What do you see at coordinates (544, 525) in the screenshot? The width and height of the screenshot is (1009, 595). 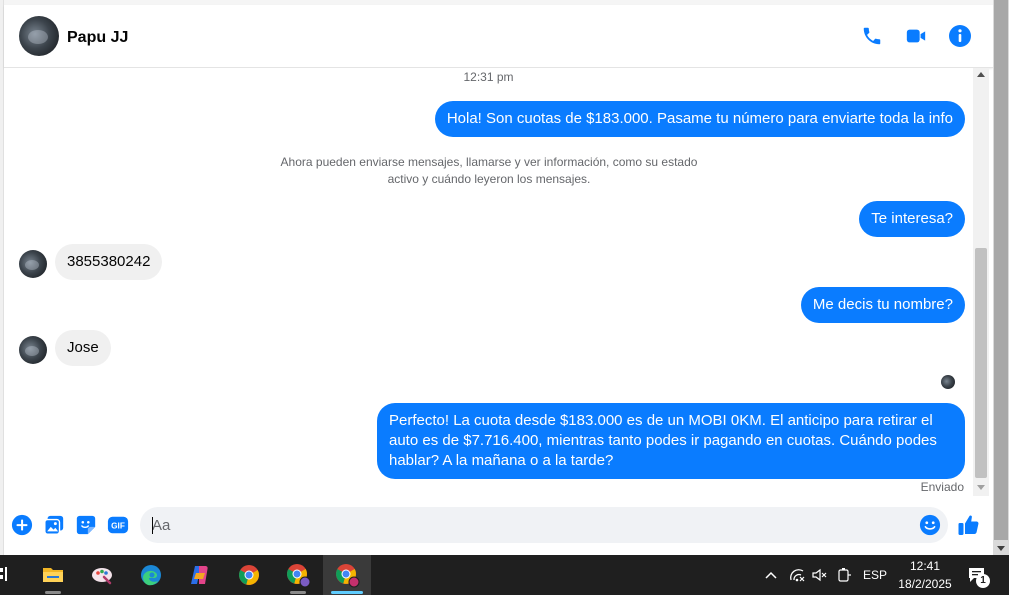 I see `message-input` at bounding box center [544, 525].